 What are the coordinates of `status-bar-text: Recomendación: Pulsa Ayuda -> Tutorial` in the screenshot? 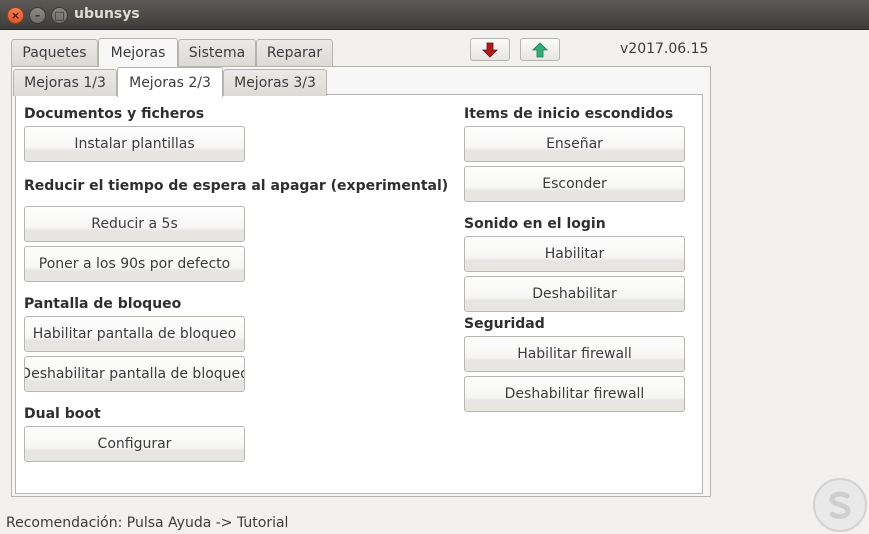 It's located at (147, 523).